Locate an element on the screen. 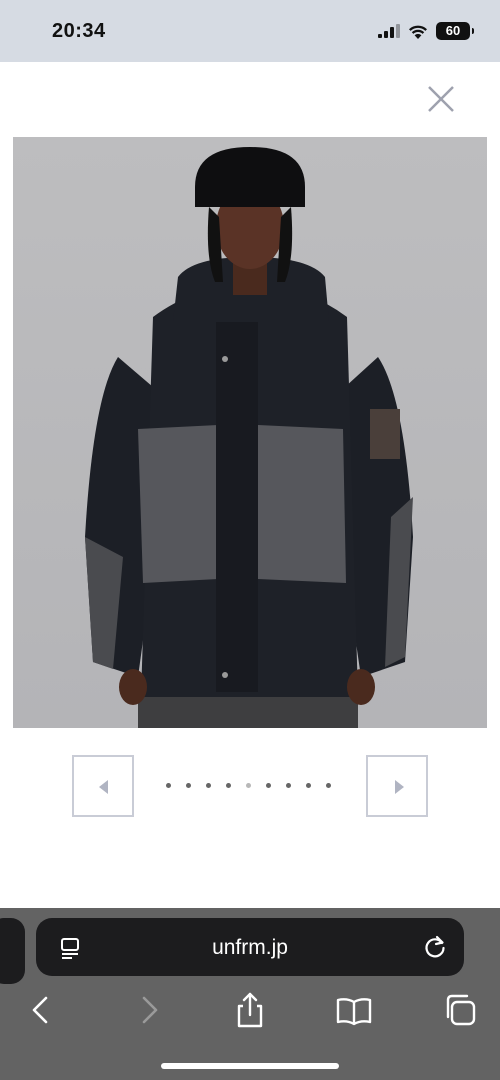  back-icon is located at coordinates (42, 1010).